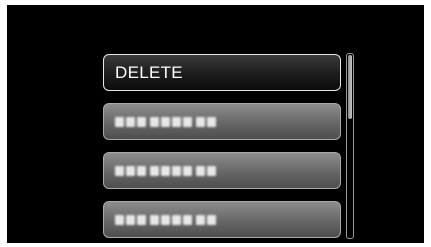 This screenshot has height=247, width=431. Describe the element at coordinates (350, 87) in the screenshot. I see `scrollbar-thumb` at that location.